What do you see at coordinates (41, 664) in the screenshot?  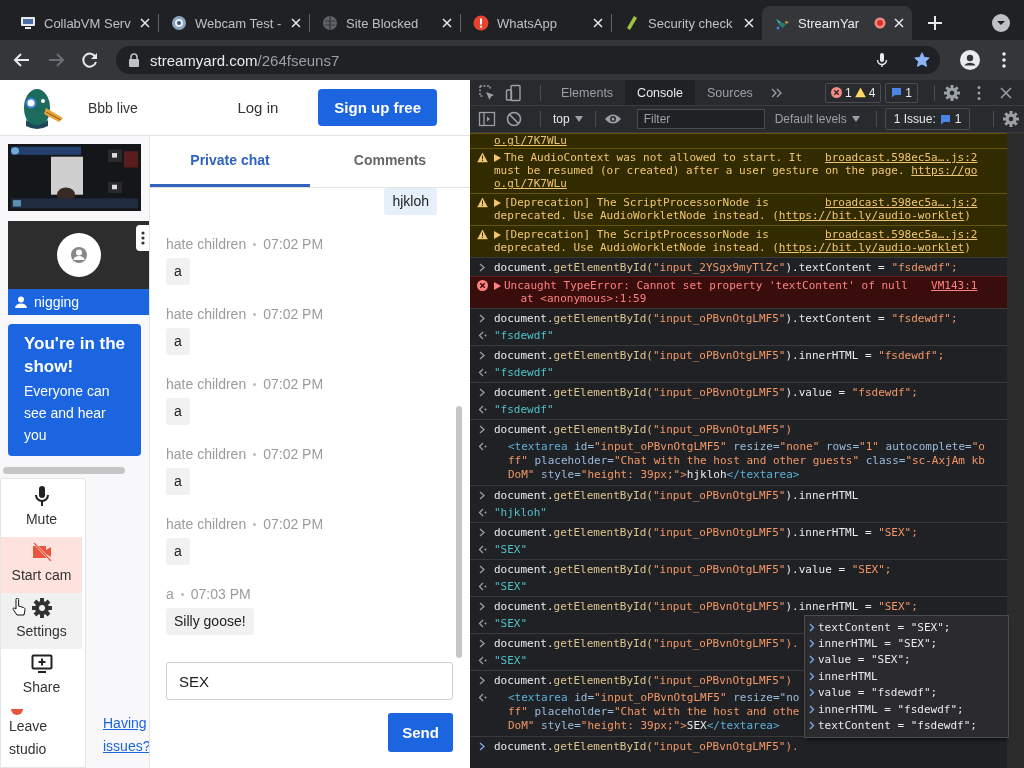 I see `share-screen-icon` at bounding box center [41, 664].